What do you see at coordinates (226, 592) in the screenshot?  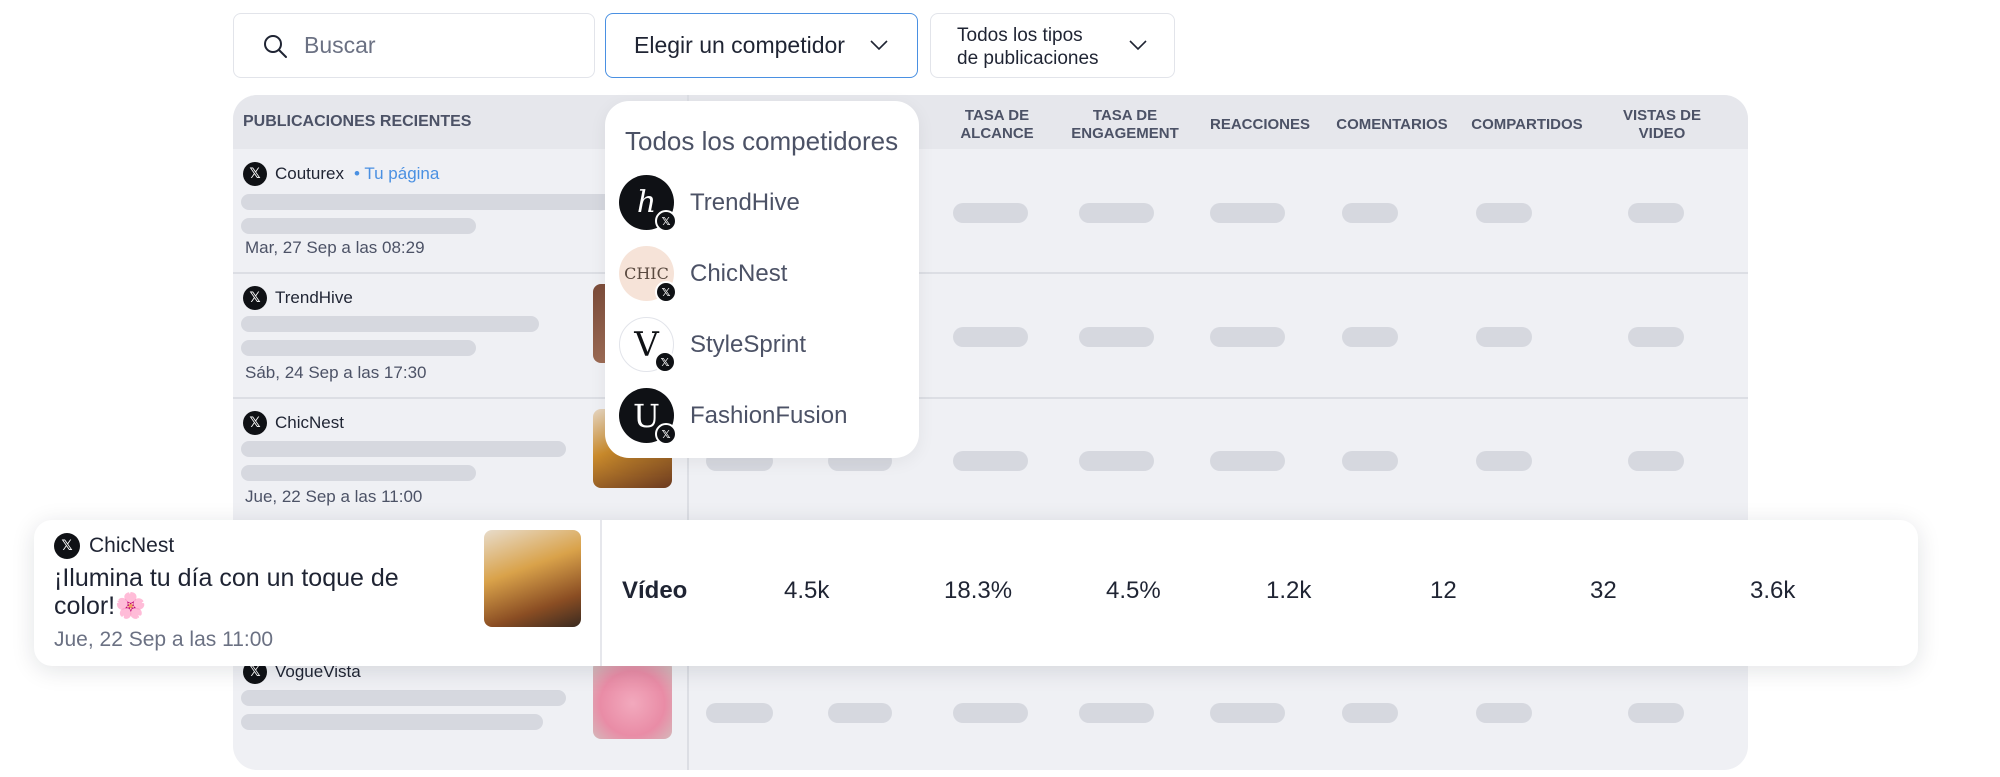 I see `post-text: ¡Ilumina tu día con un toque de color!🌸` at bounding box center [226, 592].